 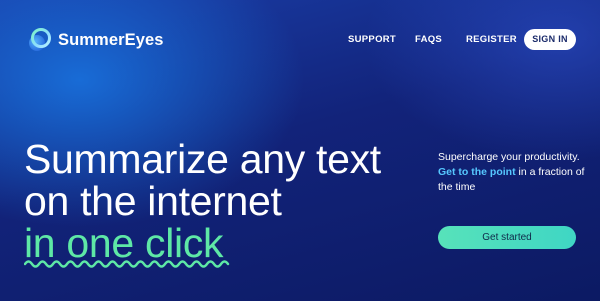 What do you see at coordinates (127, 264) in the screenshot?
I see `wavy-underline-decoration` at bounding box center [127, 264].